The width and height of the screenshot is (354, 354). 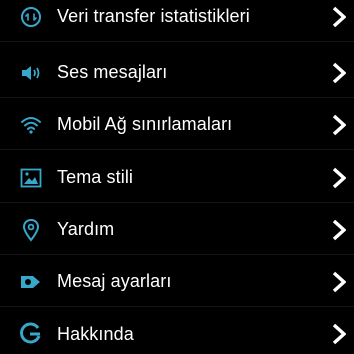 I want to click on menu-item-label: Hakkında, so click(x=95, y=333).